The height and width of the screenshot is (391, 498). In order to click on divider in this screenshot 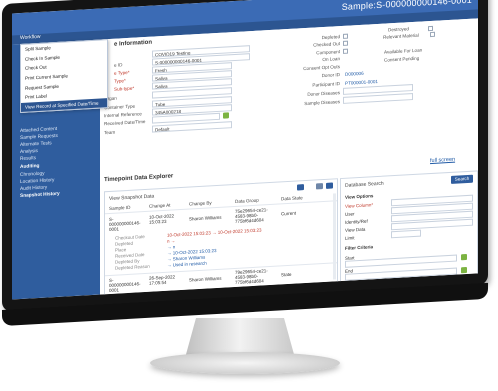, I will do `click(221, 207)`.